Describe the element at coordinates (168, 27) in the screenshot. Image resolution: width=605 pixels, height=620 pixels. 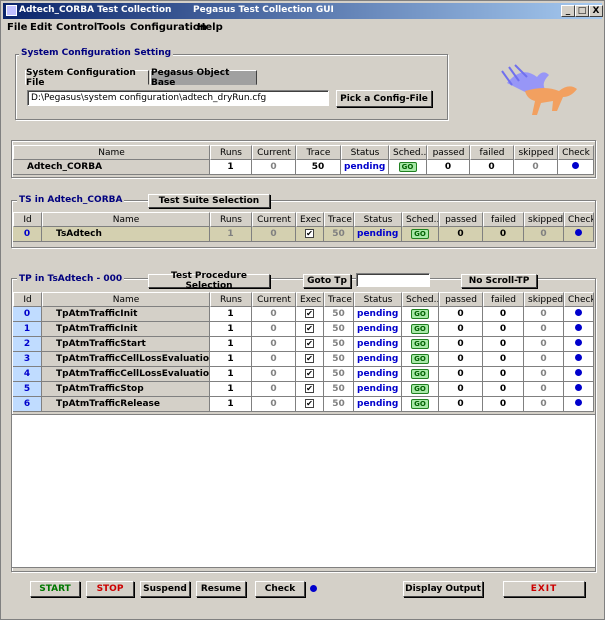
I see `menu-configuration: Configuration` at that location.